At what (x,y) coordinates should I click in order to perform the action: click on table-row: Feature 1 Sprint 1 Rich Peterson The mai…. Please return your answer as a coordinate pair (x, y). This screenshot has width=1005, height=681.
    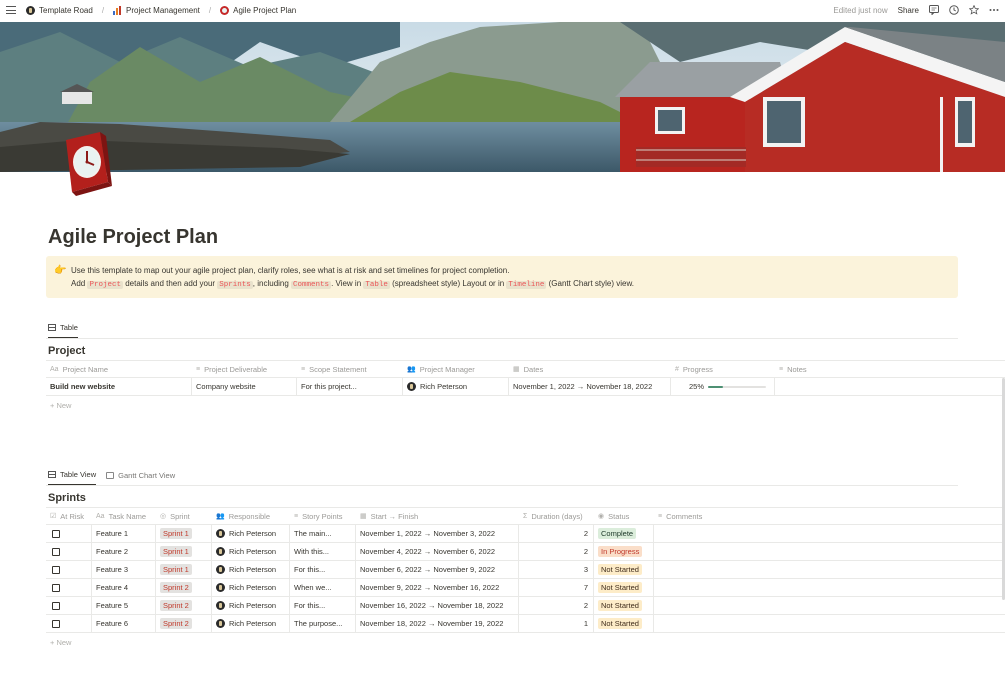
    Looking at the image, I should click on (525, 534).